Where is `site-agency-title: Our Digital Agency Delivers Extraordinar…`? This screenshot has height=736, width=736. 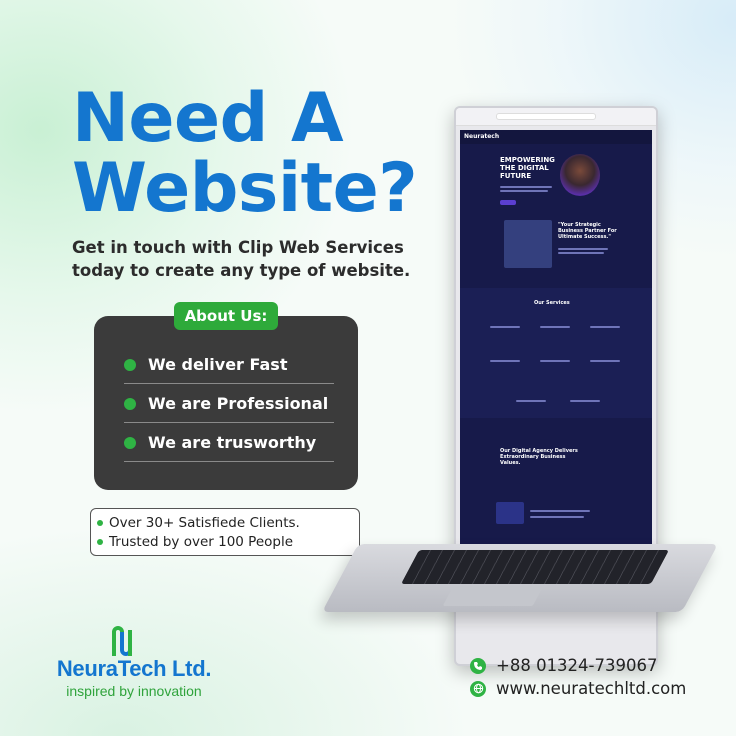
site-agency-title: Our Digital Agency Delivers Extraordinar… is located at coordinates (539, 457).